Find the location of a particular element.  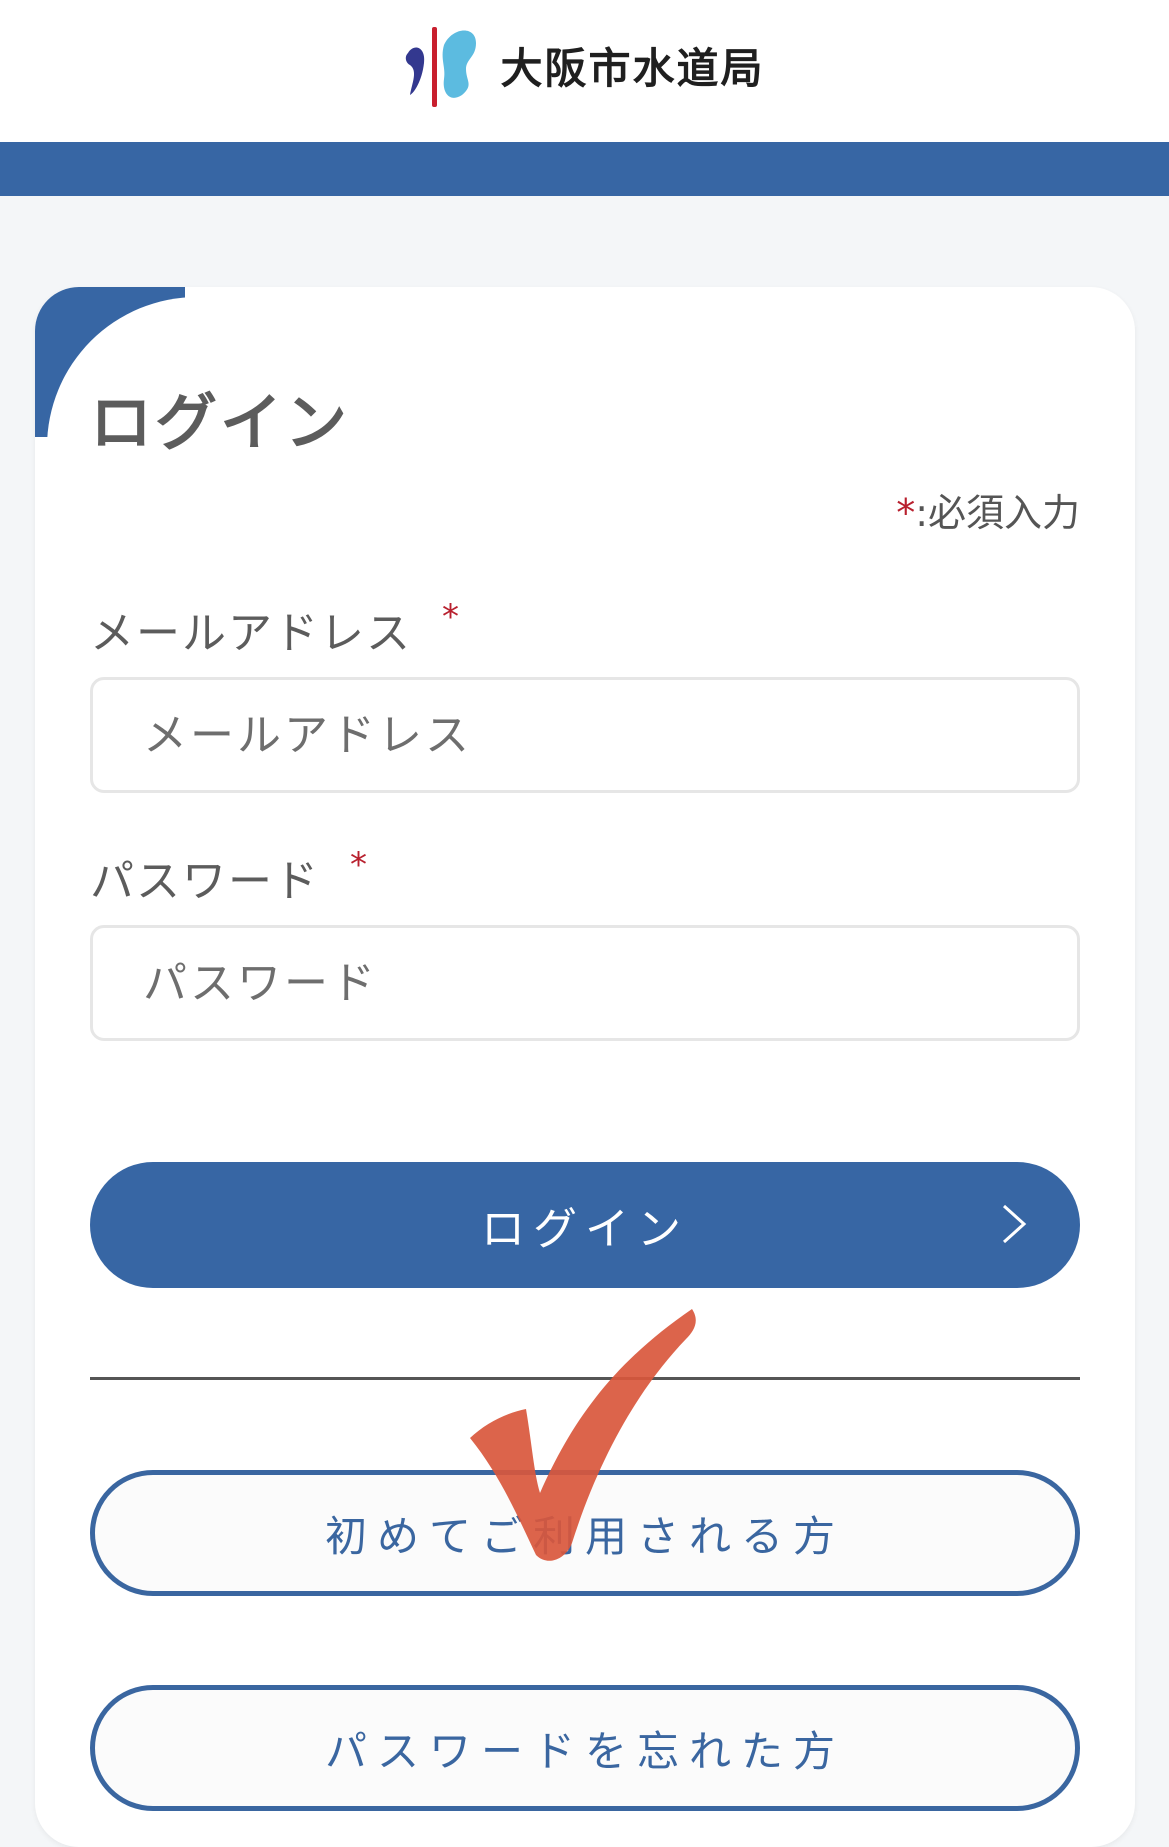

email-label-text: メールアドレス is located at coordinates (251, 633).